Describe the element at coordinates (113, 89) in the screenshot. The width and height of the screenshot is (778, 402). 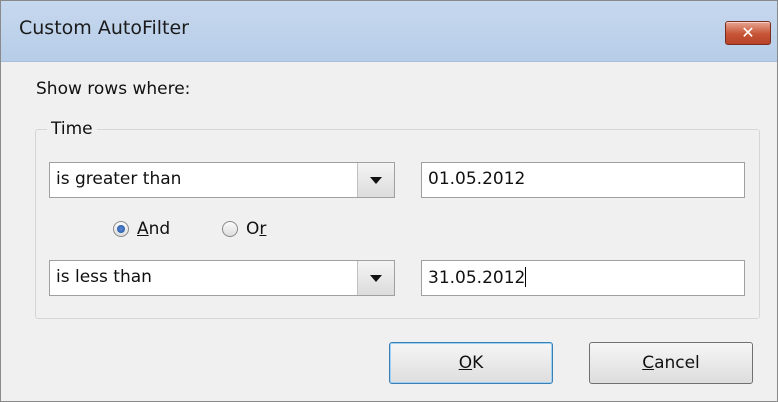
I see `show-rows-label: Show rows where:` at that location.